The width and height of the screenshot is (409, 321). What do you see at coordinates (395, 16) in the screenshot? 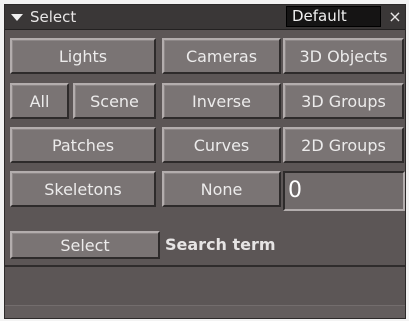
I see `close-icon: ×` at bounding box center [395, 16].